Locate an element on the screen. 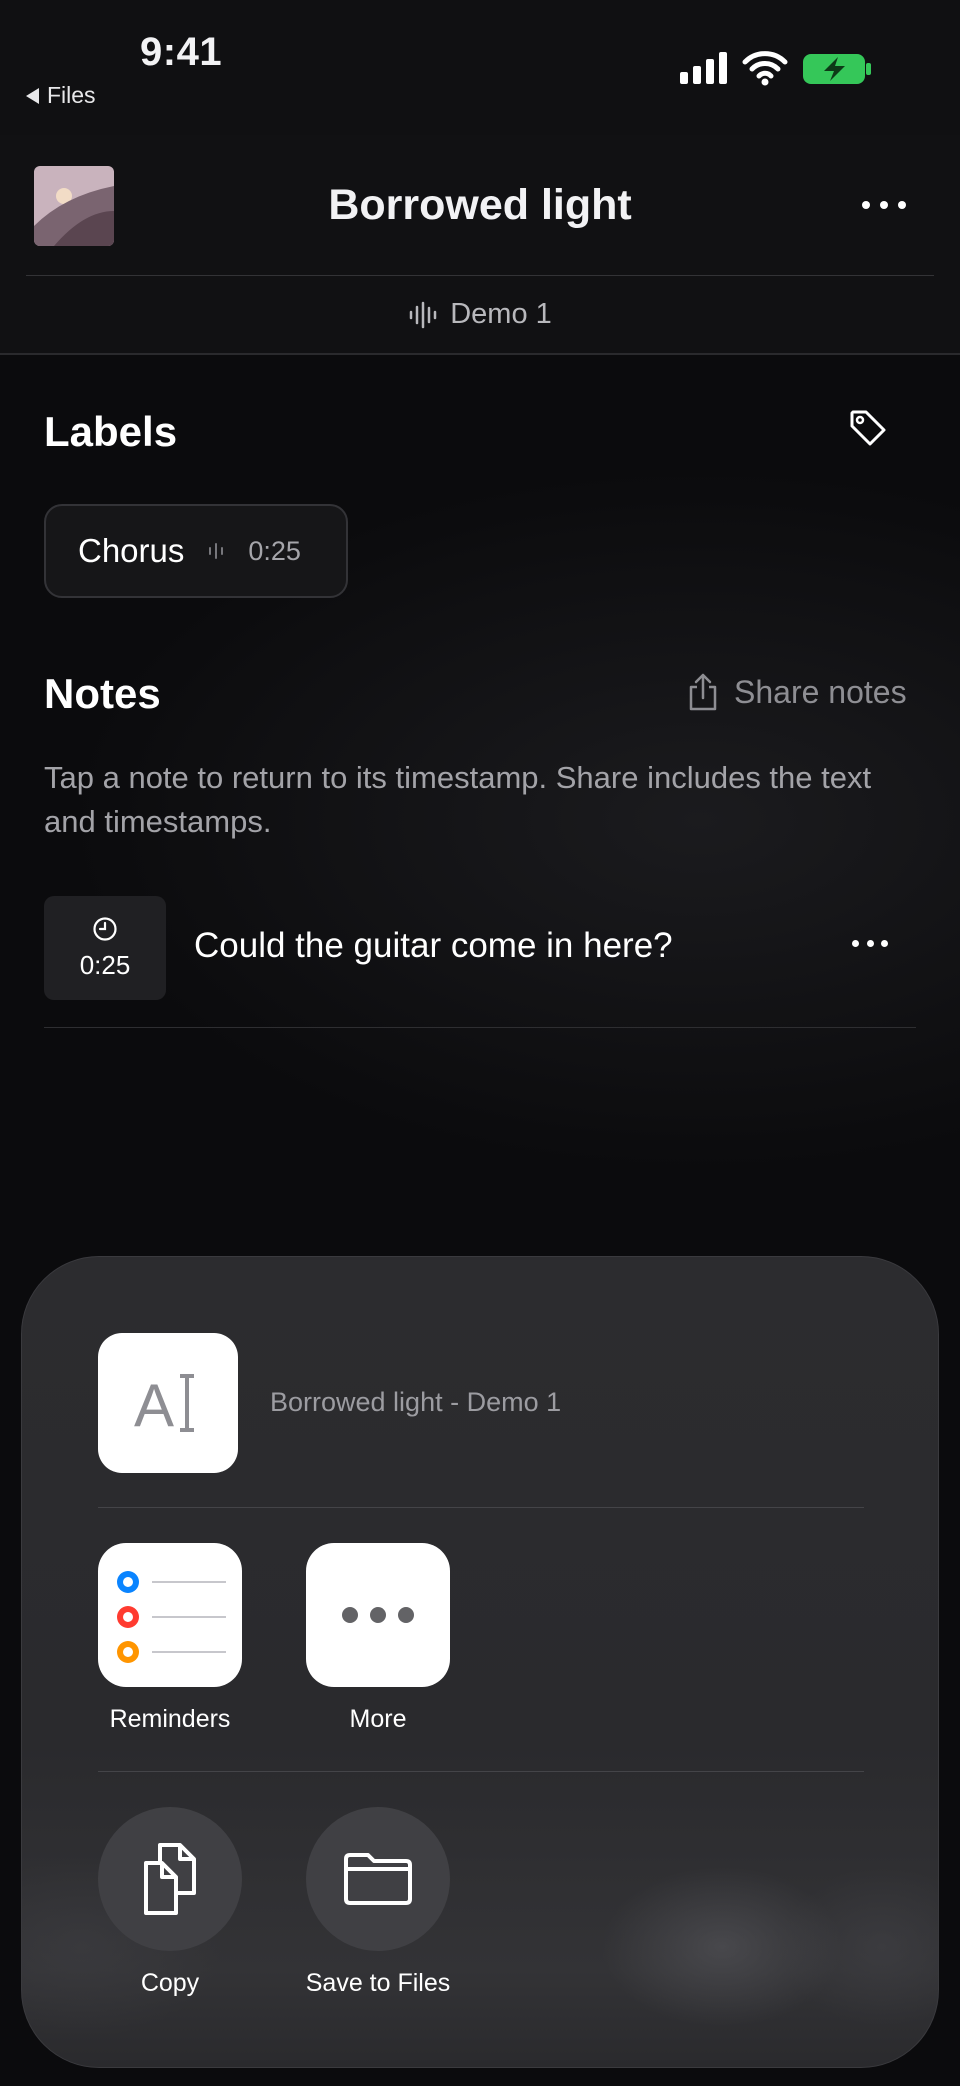 This screenshot has width=960, height=2086. version-selector: Demo 1 is located at coordinates (480, 314).